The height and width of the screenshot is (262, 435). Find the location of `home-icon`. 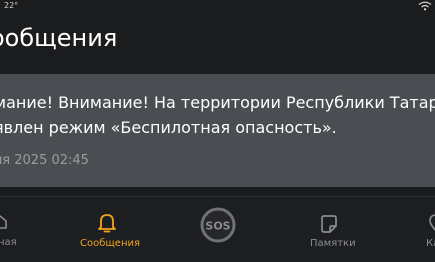

home-icon is located at coordinates (3, 222).